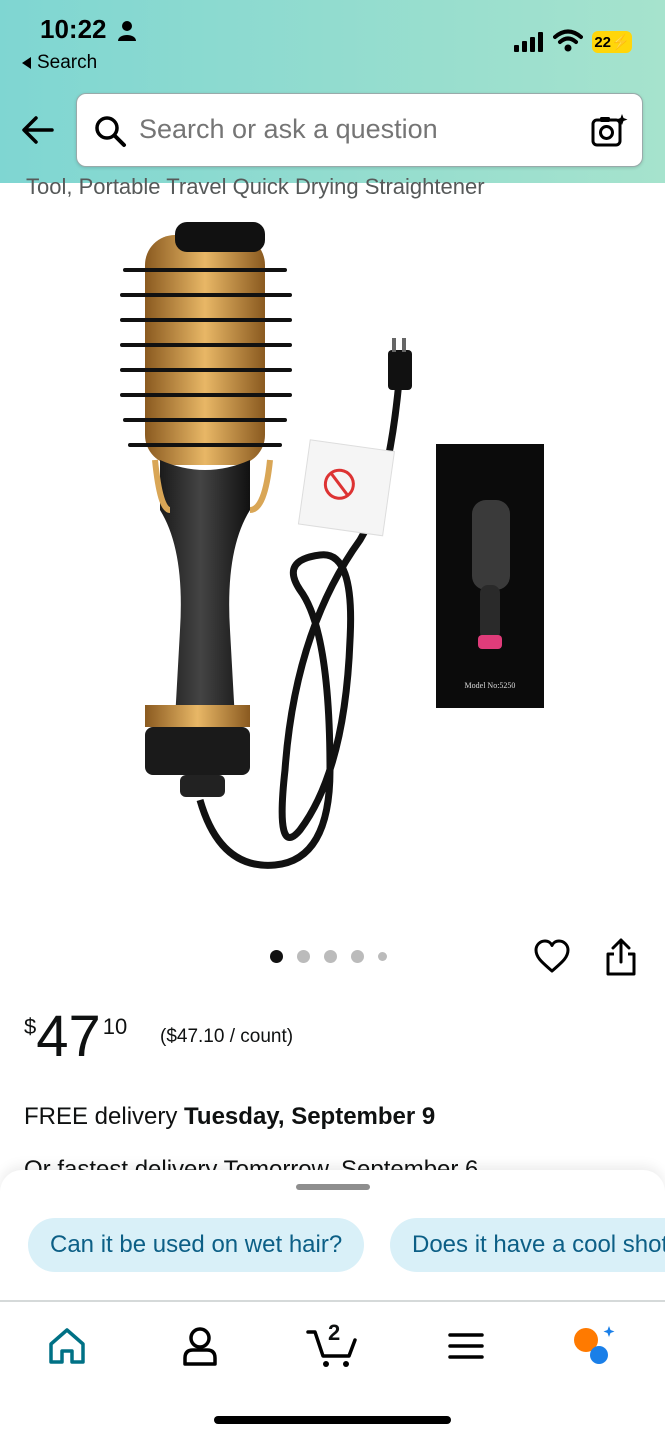  What do you see at coordinates (332, 91) in the screenshot?
I see `header: 10:22 Search 22 ⚡` at bounding box center [332, 91].